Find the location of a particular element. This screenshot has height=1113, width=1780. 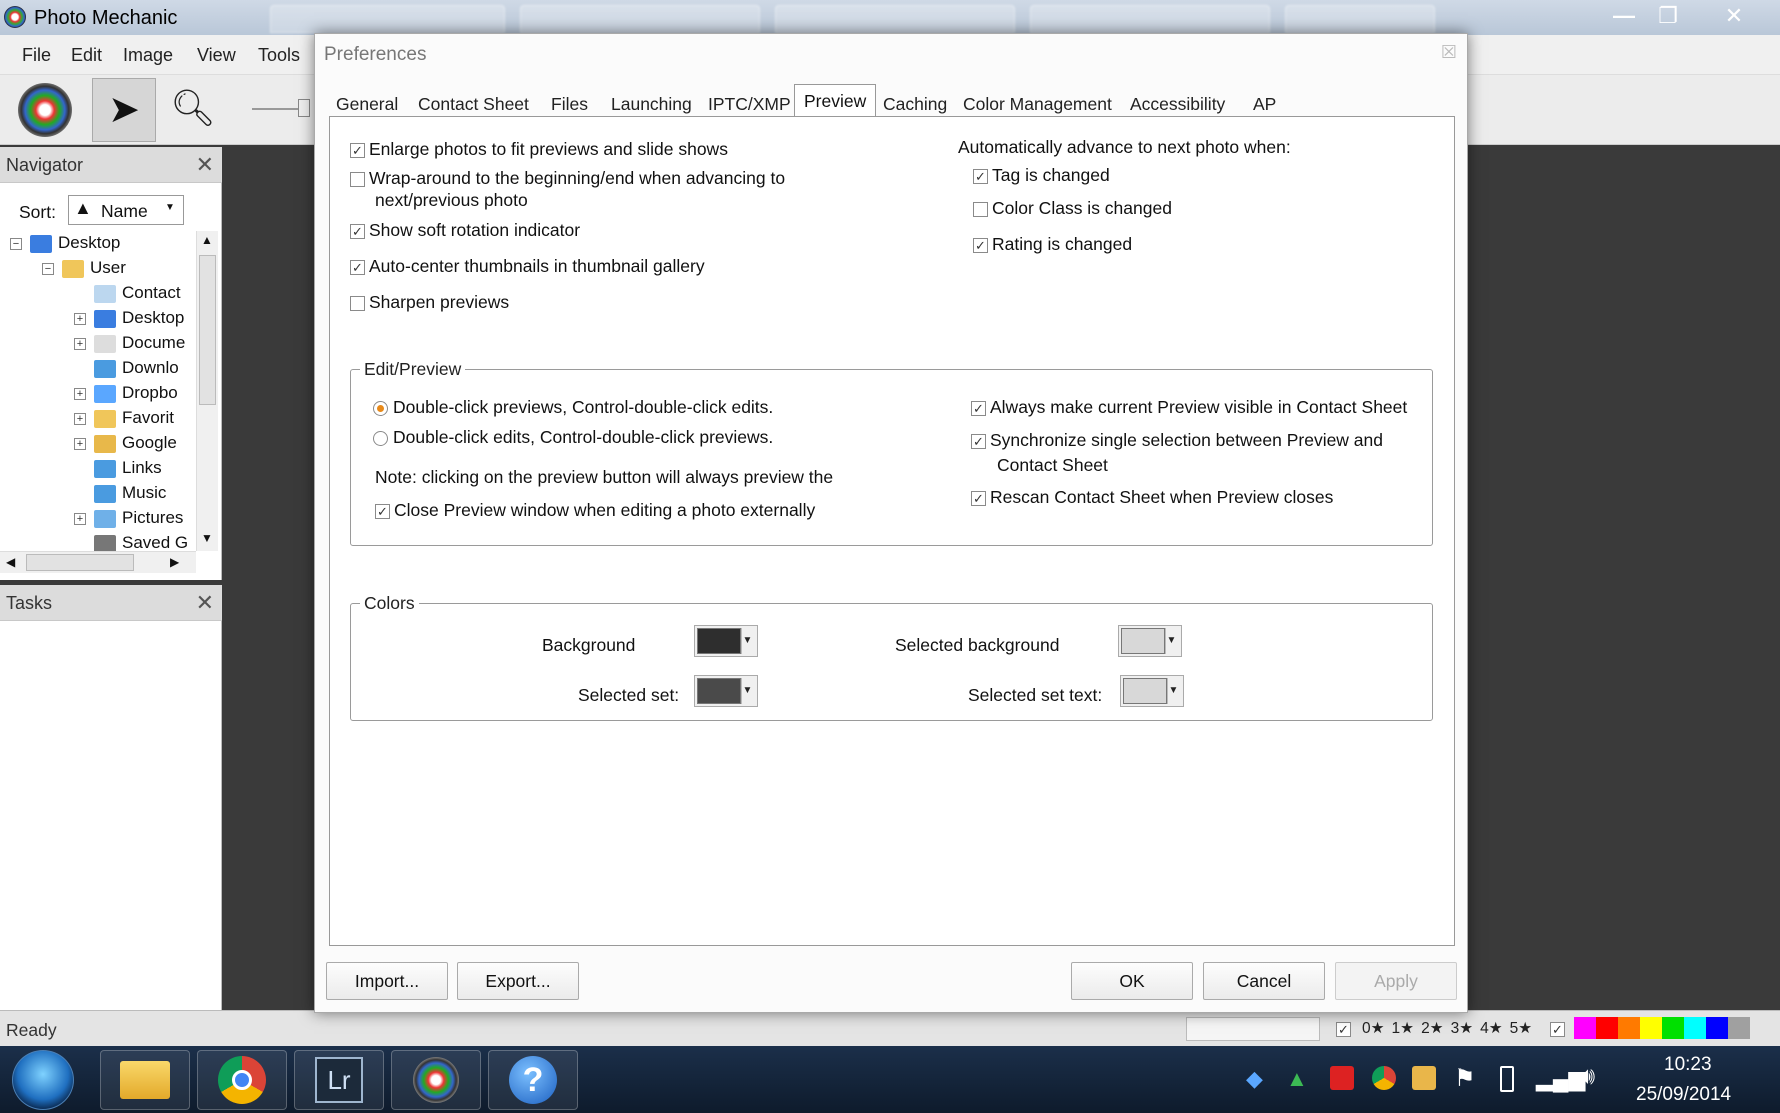

selected-background-color-picker: ▼ is located at coordinates (1150, 641).